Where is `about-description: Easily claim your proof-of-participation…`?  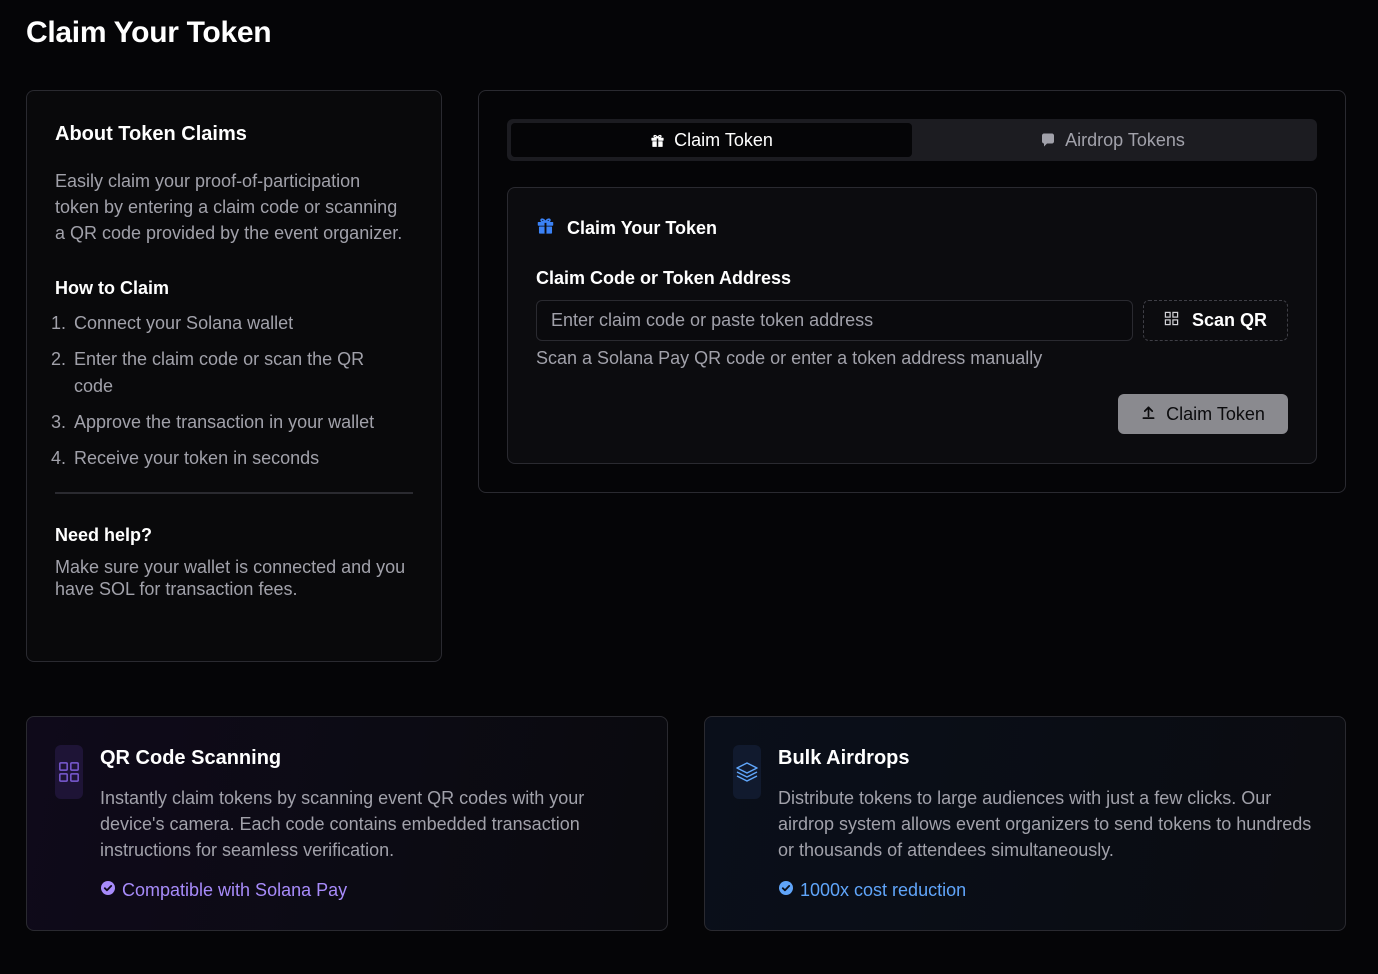 about-description: Easily claim your proof-of-participation… is located at coordinates (229, 207).